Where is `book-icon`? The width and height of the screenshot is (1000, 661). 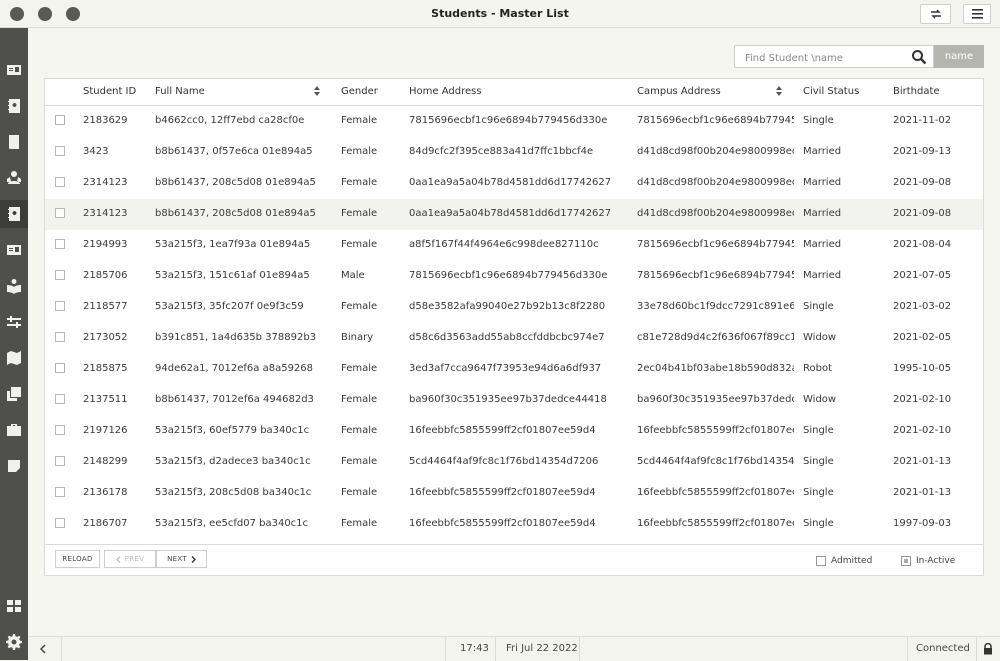 book-icon is located at coordinates (14, 142).